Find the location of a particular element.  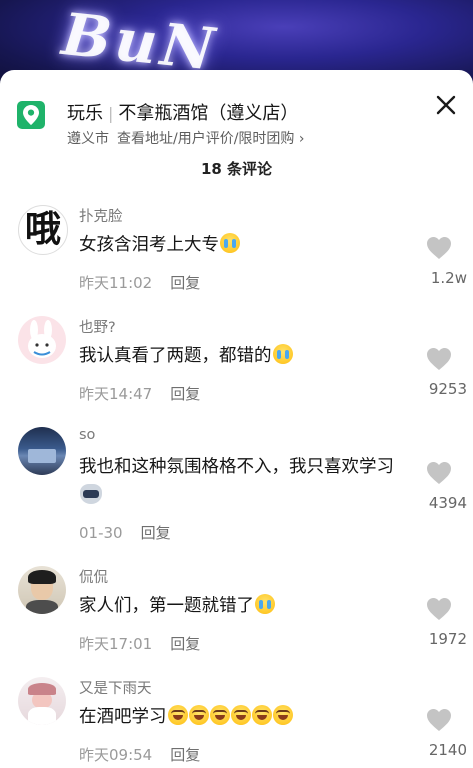

avatar-glyph: 哦 is located at coordinates (42, 229).